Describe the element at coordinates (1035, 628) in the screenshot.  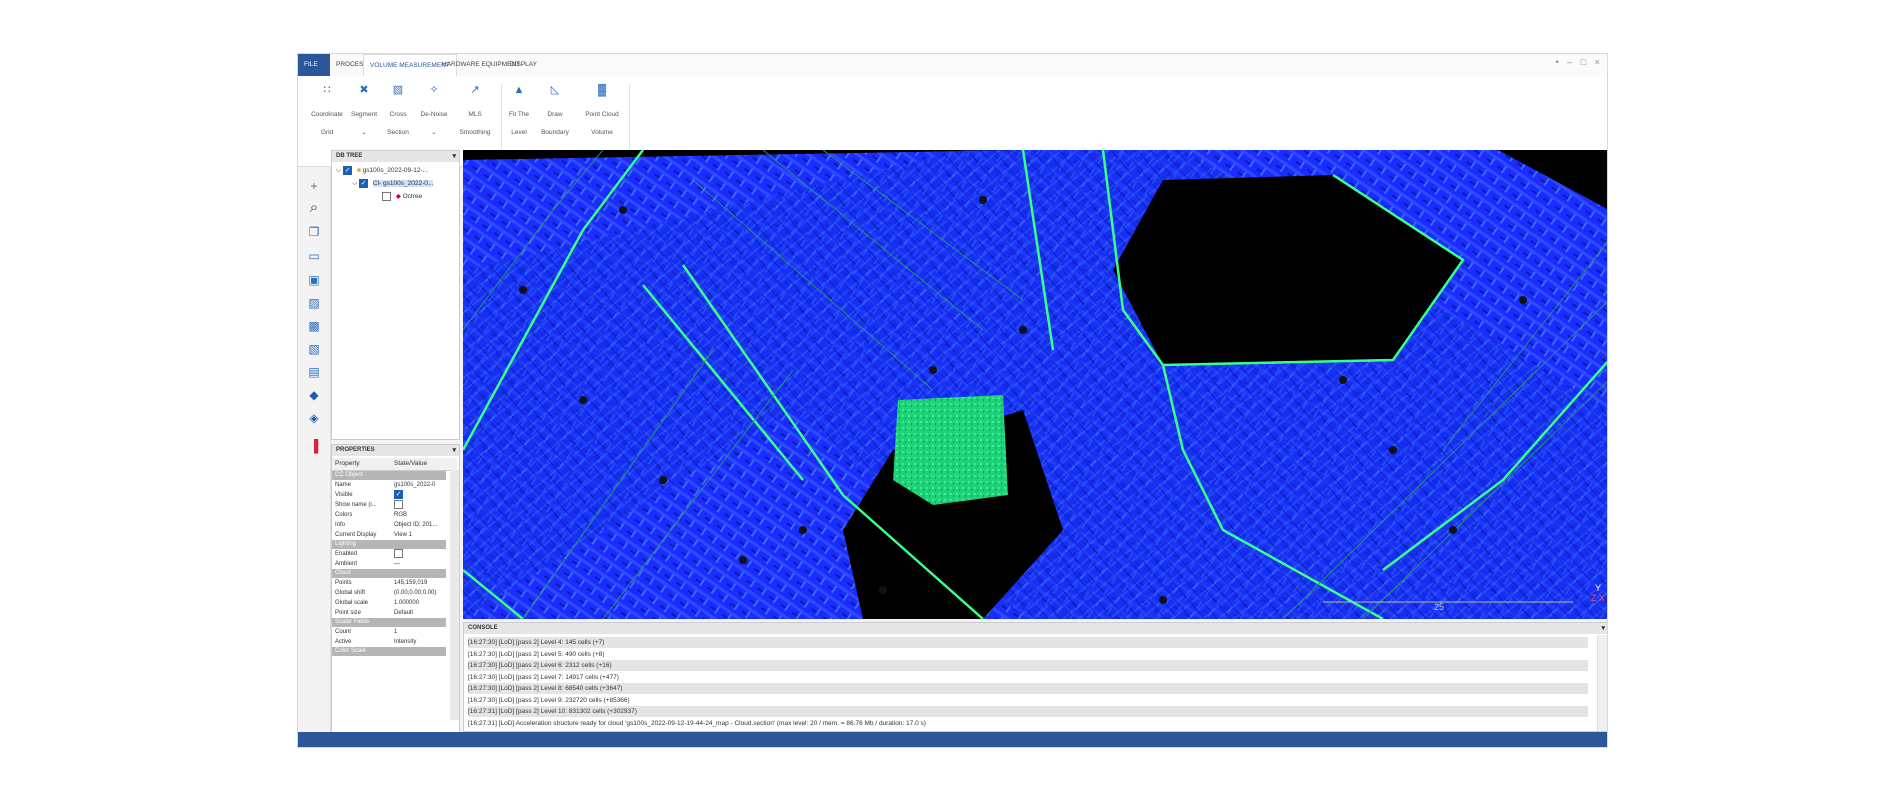
I see `console-title: CONSOLE ▾` at that location.